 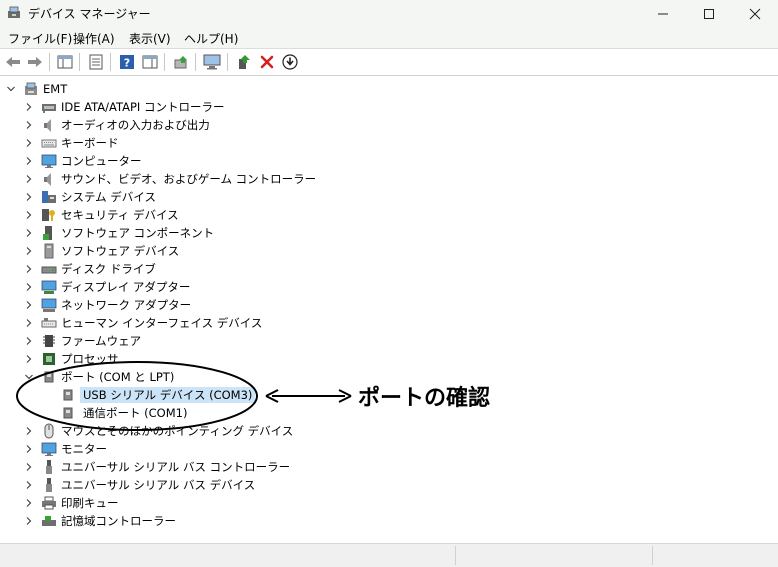 I want to click on status-bar, so click(x=389, y=555).